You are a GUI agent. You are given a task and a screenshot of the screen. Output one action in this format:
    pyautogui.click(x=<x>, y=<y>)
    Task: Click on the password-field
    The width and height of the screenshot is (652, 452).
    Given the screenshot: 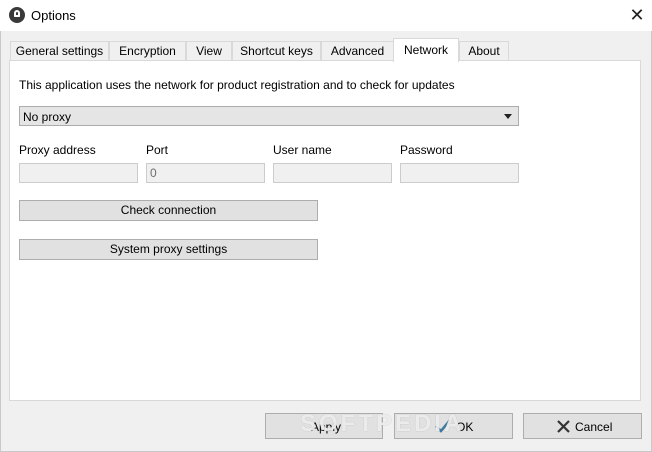 What is the action you would take?
    pyautogui.click(x=459, y=173)
    